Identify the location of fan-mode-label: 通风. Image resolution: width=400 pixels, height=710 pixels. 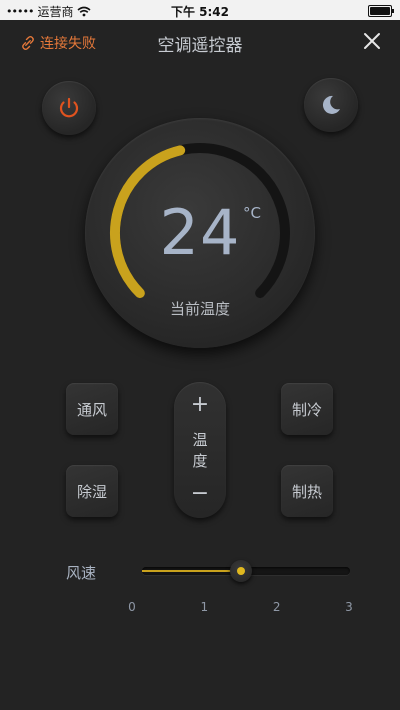
(91, 409).